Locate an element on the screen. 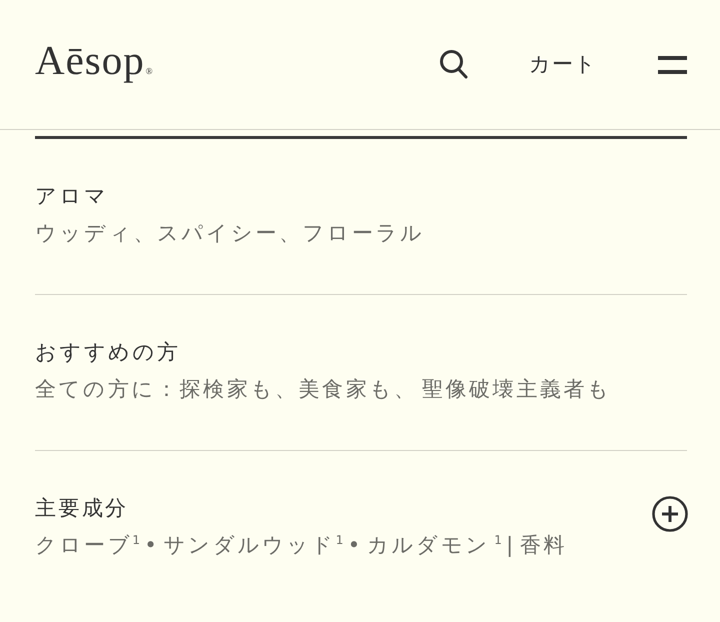 Image resolution: width=720 pixels, height=622 pixels. section-heading: 主要成分 is located at coordinates (82, 508).